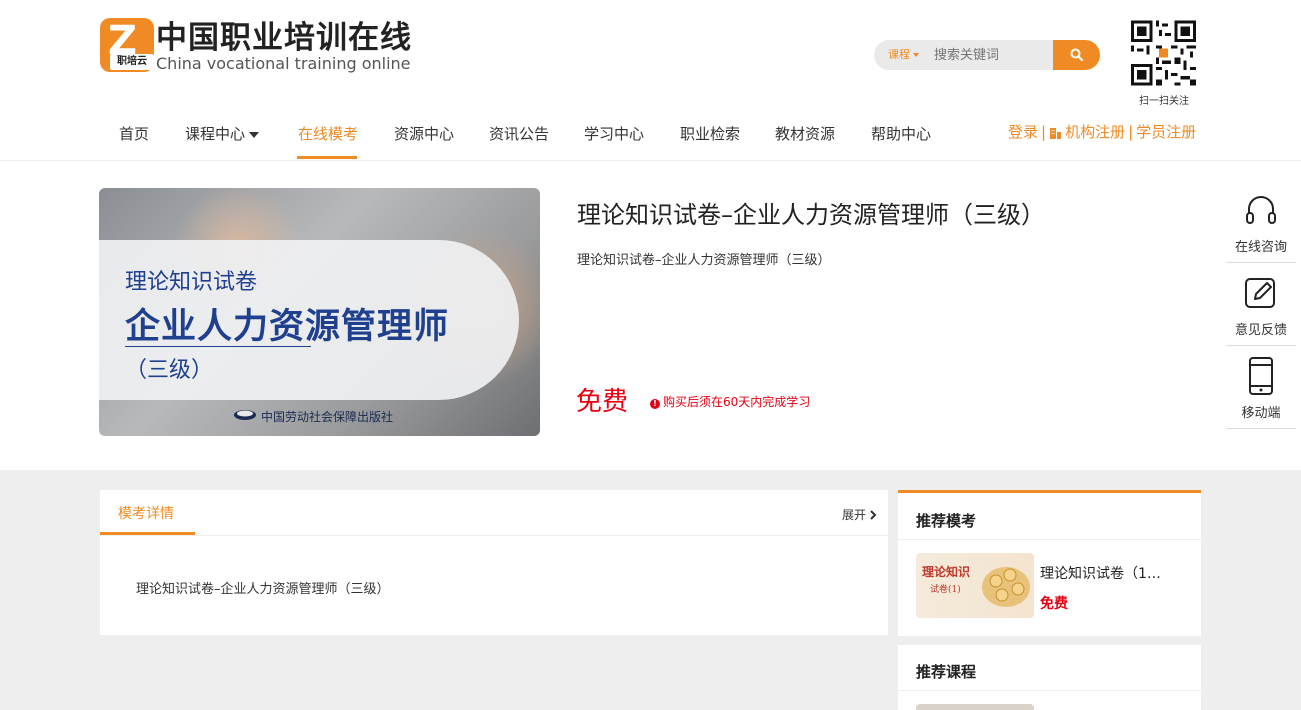  I want to click on search-box: 课程, so click(969, 55).